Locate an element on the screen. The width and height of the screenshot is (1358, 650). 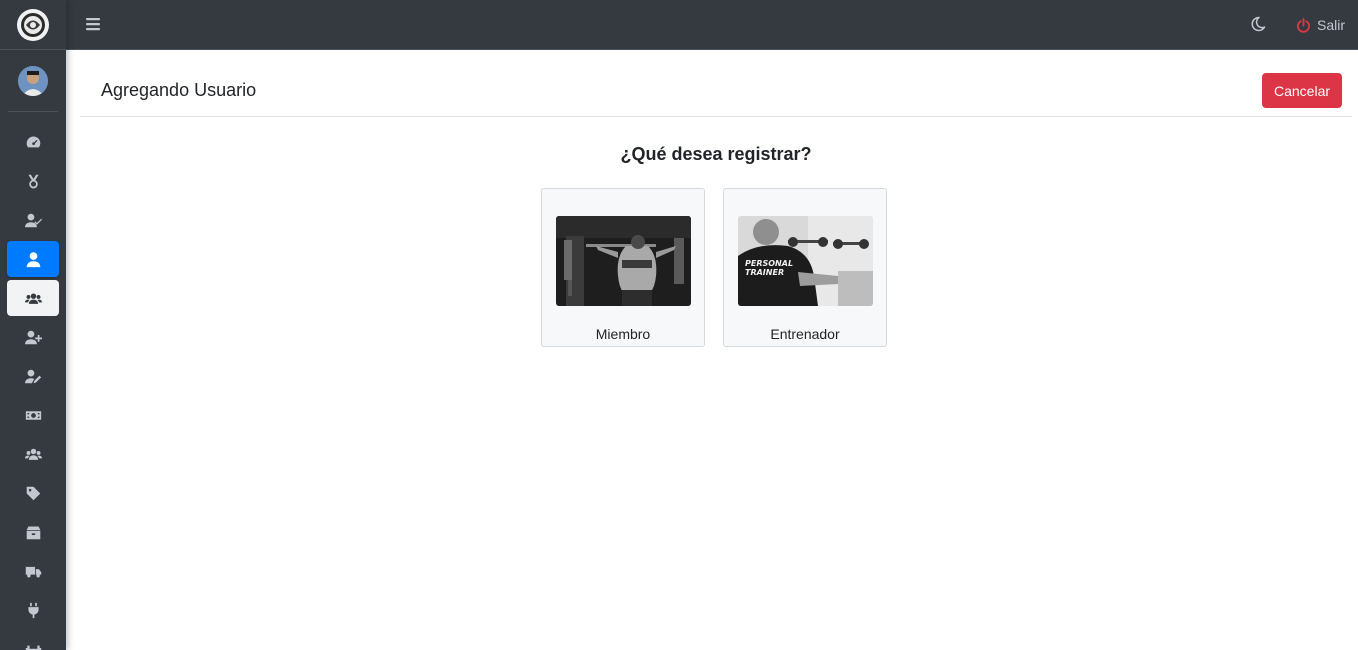
avatar is located at coordinates (33, 80).